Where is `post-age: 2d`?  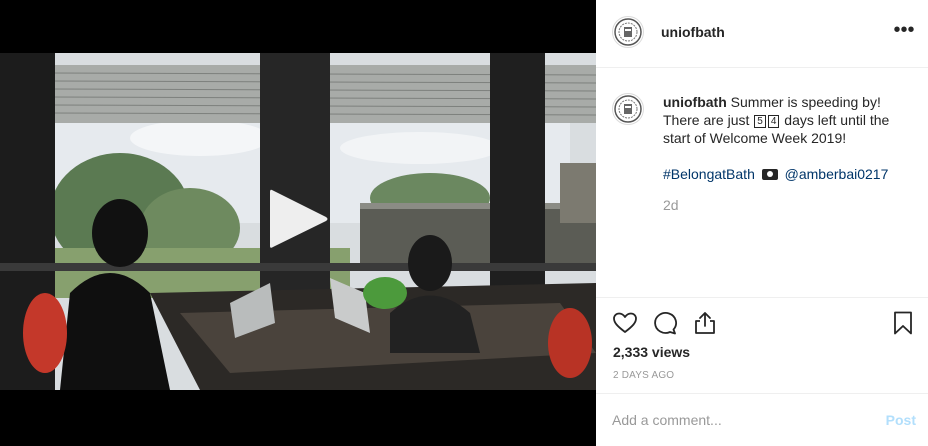 post-age: 2d is located at coordinates (671, 205).